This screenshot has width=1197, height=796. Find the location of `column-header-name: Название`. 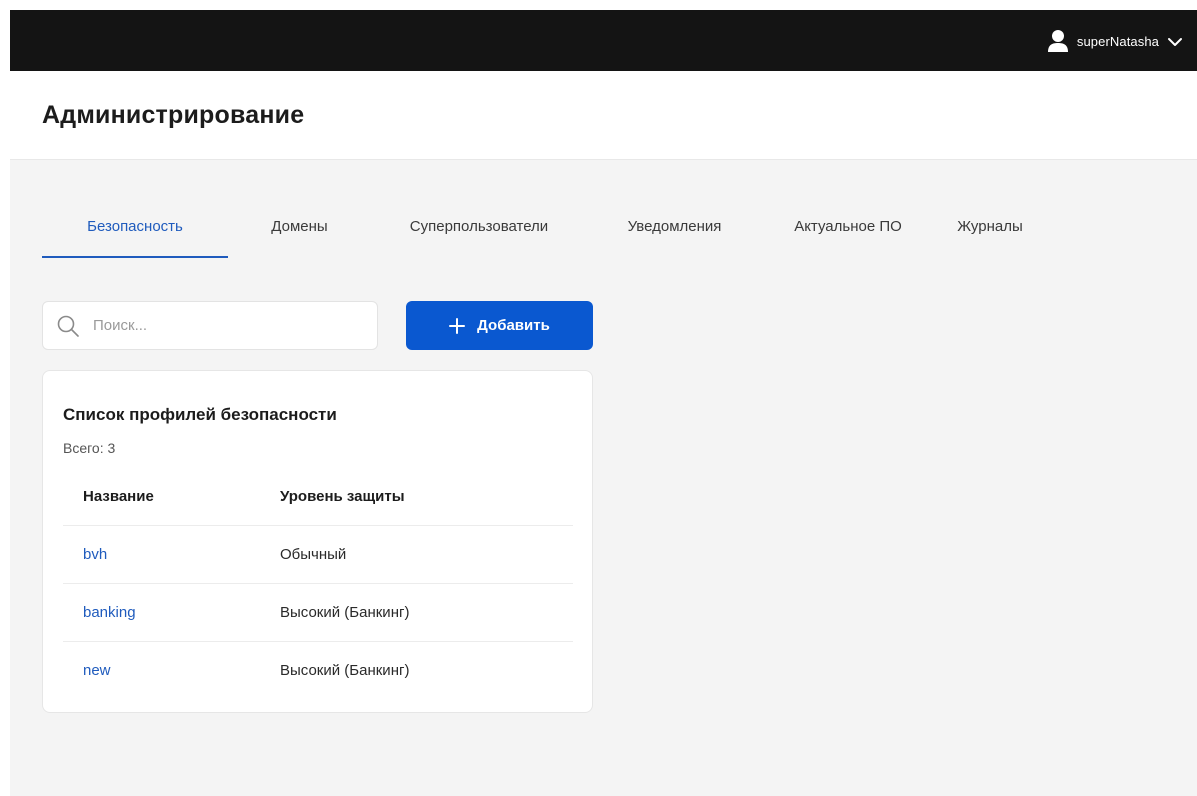

column-header-name: Название is located at coordinates (118, 496).